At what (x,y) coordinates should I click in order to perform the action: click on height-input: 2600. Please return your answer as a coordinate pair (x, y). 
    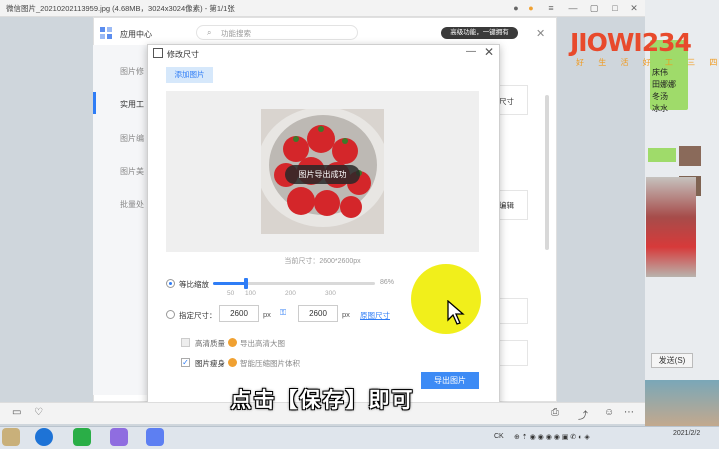
    Looking at the image, I should click on (318, 313).